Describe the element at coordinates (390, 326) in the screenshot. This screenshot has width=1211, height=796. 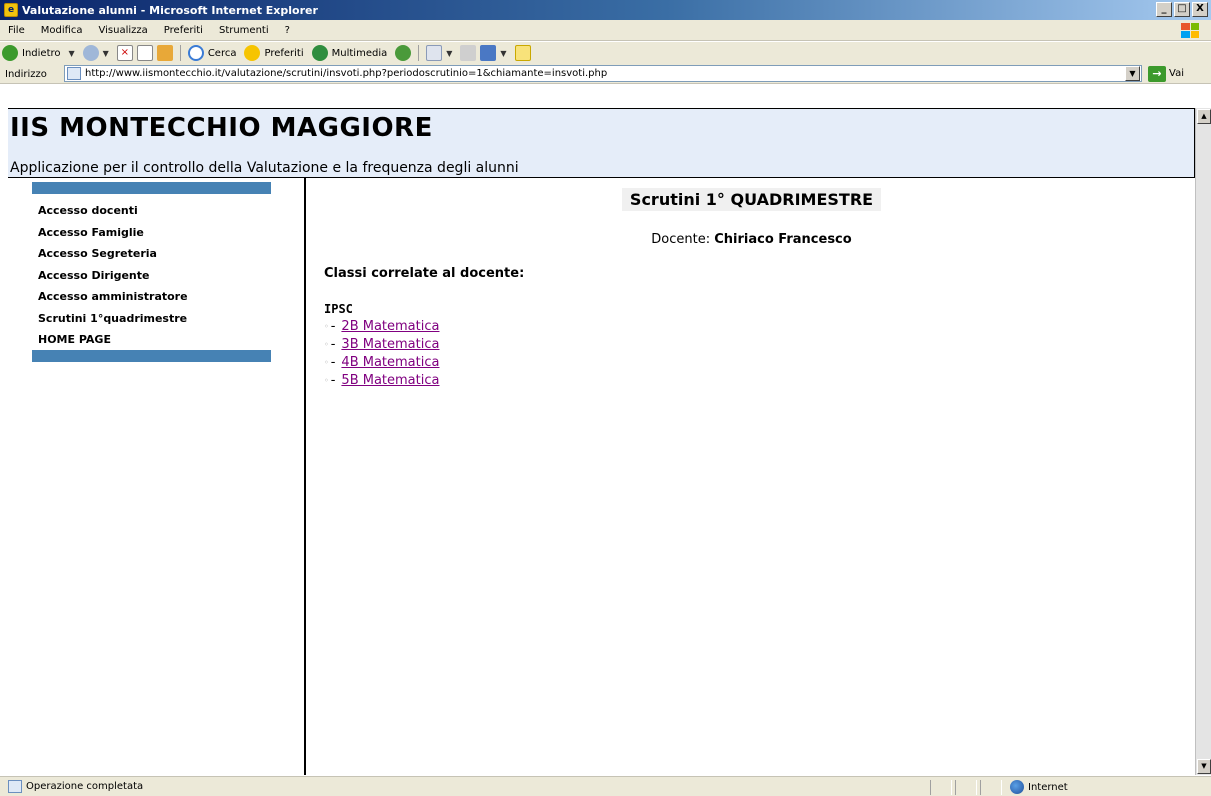
I see `class-link-2b: 2B Matematica` at that location.